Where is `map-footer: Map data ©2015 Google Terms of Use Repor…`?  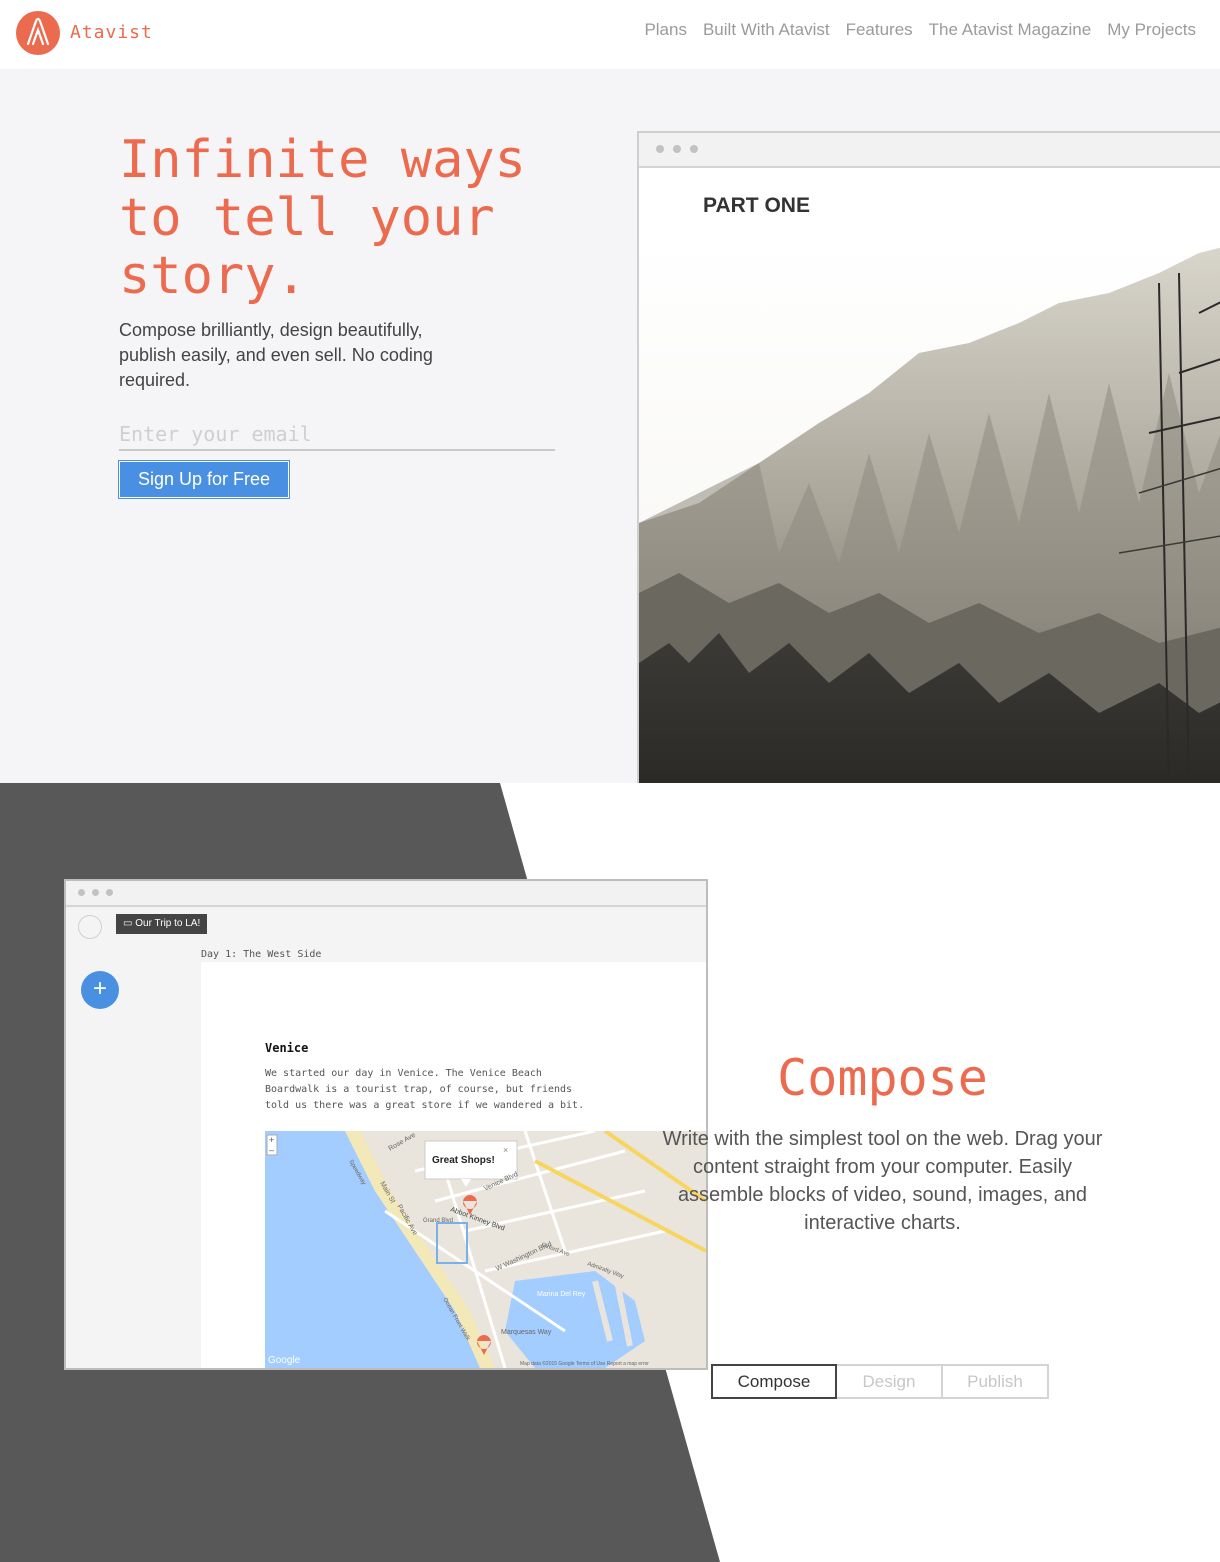 map-footer: Map data ©2015 Google Terms of Use Repor… is located at coordinates (584, 1363).